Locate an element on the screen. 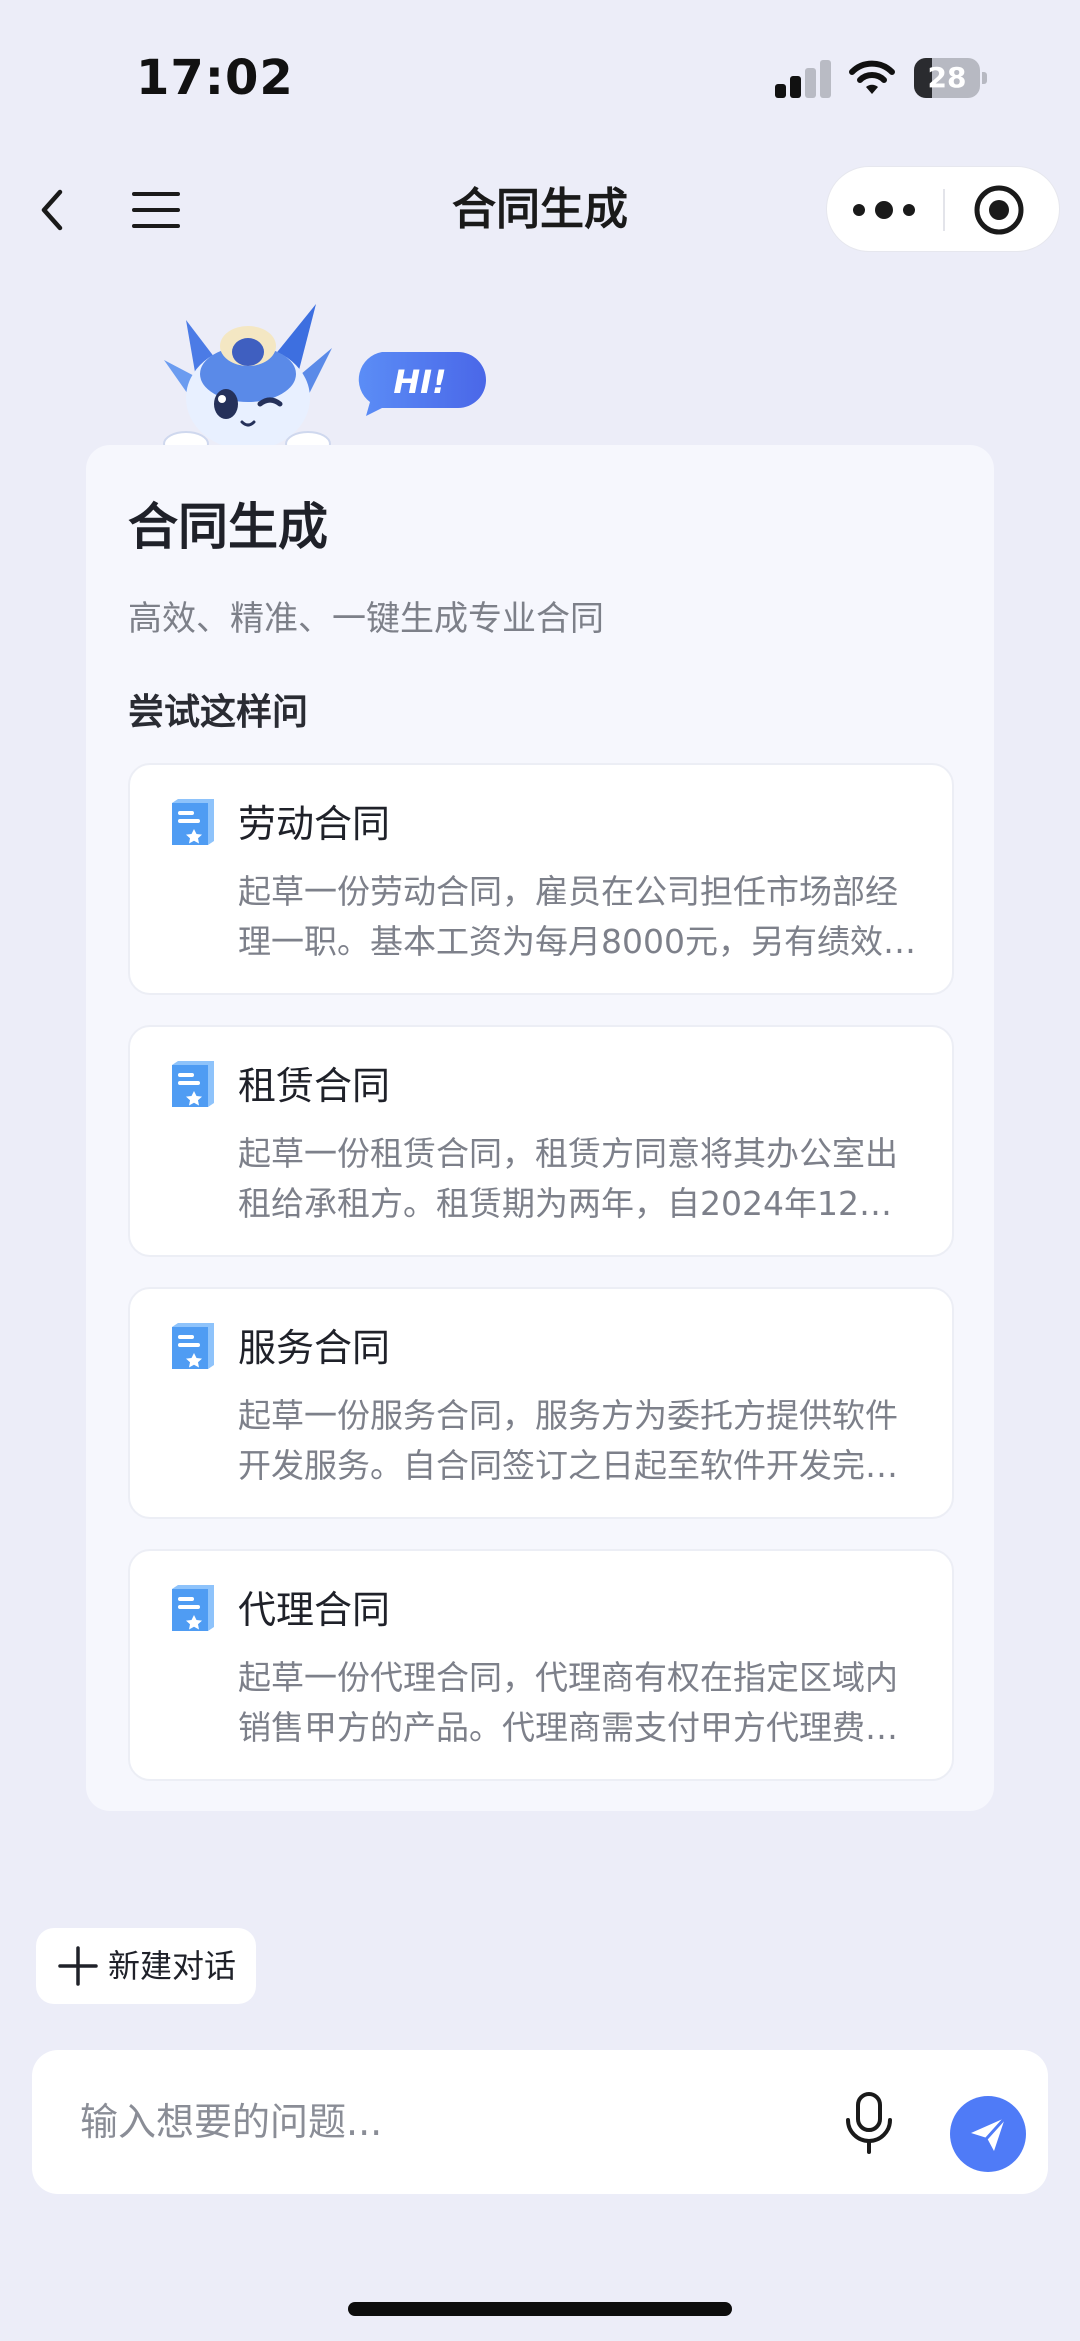 The width and height of the screenshot is (1080, 2341). suggestion-title: 劳动合同 is located at coordinates (314, 824).